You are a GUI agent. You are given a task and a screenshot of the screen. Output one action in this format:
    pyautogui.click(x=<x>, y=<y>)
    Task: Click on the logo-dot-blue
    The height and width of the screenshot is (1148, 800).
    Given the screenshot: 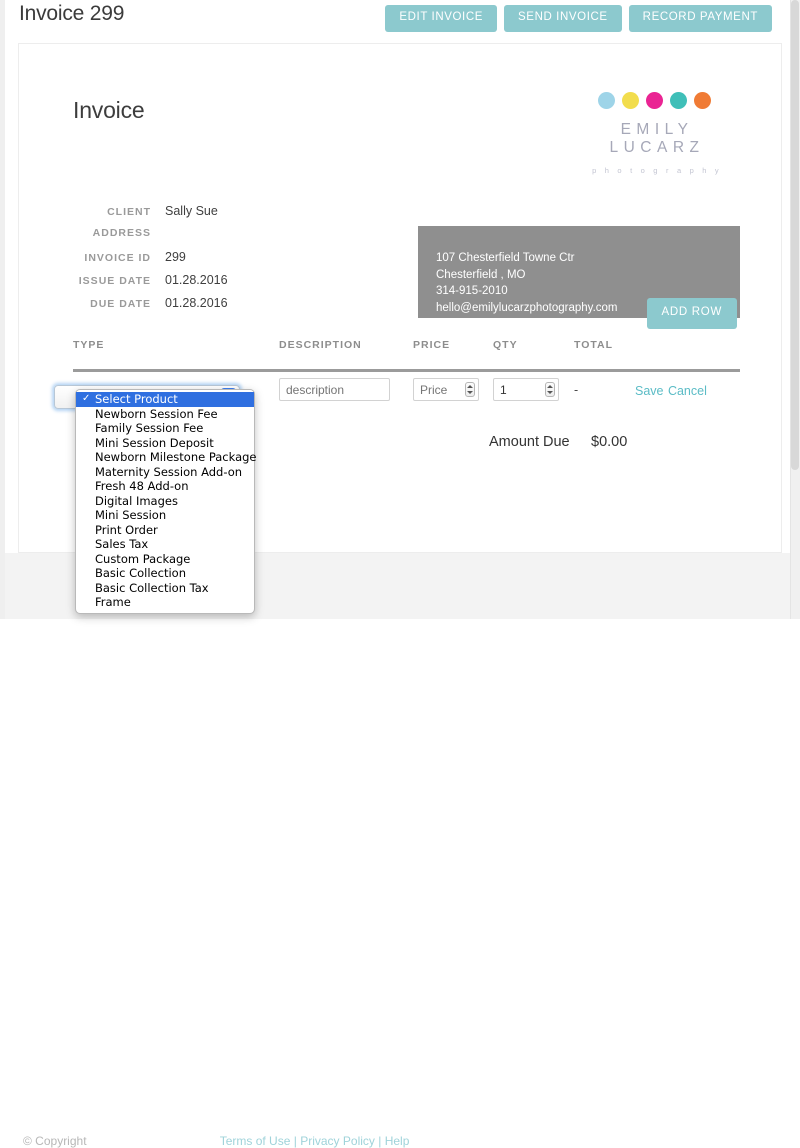 What is the action you would take?
    pyautogui.click(x=606, y=100)
    